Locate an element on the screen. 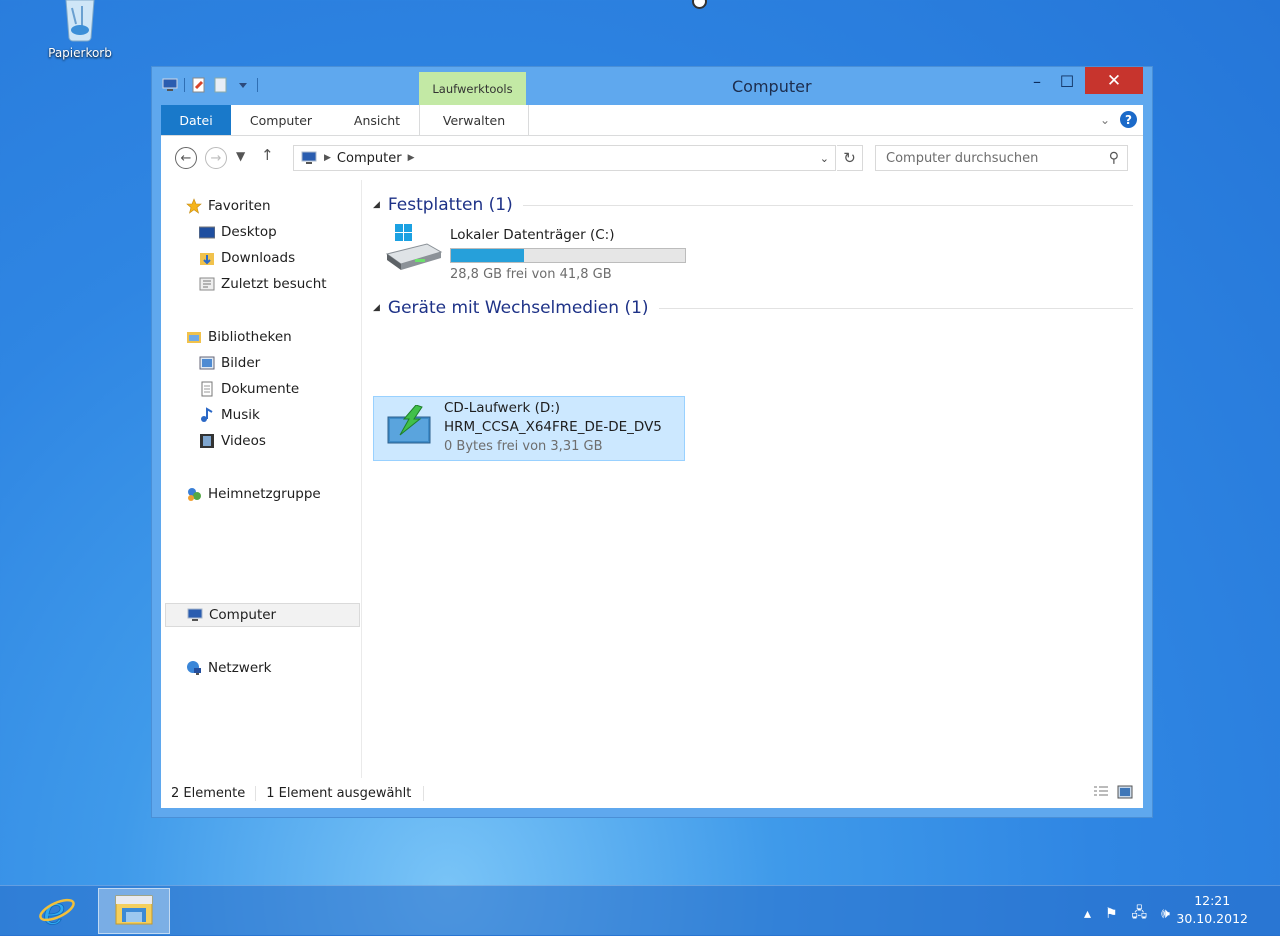 The height and width of the screenshot is (936, 1280). new-folder-icon is located at coordinates (221, 85).